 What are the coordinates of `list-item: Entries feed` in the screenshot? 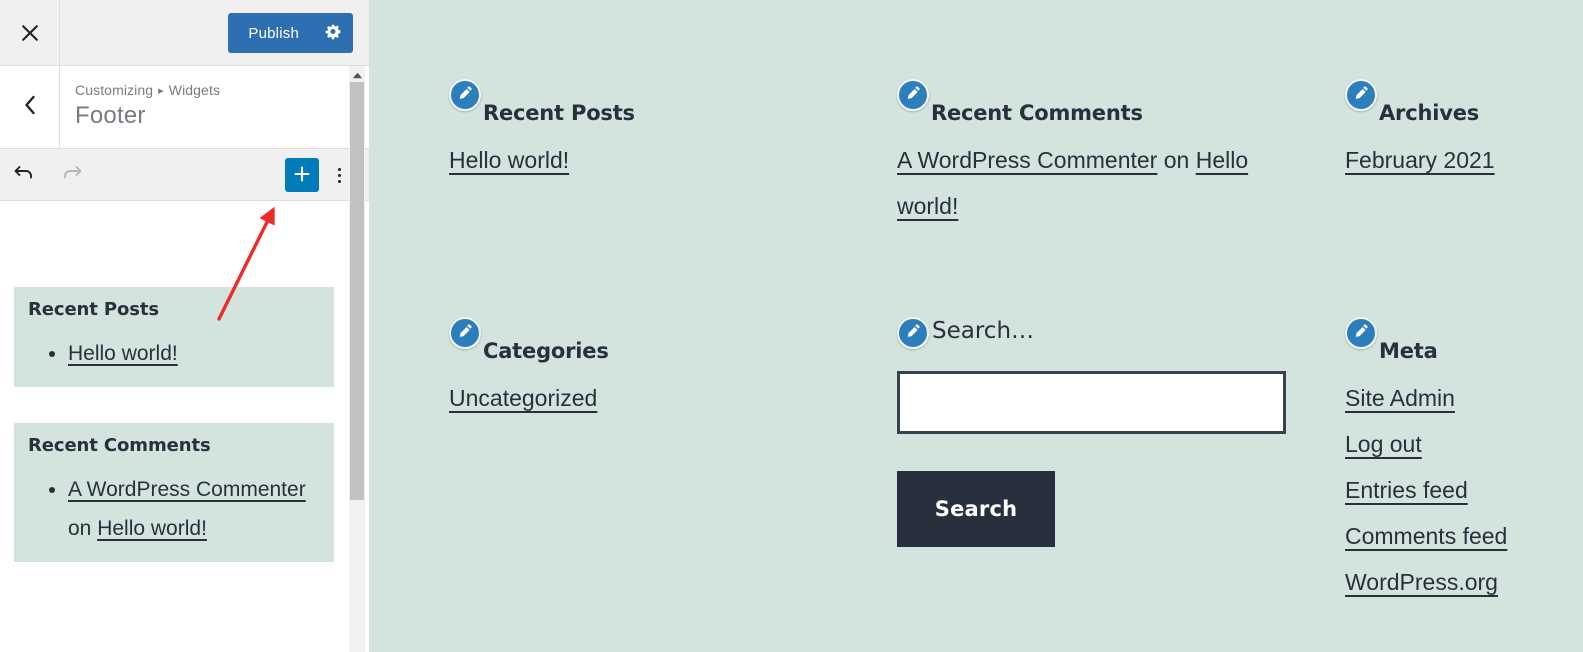 It's located at (1460, 492).